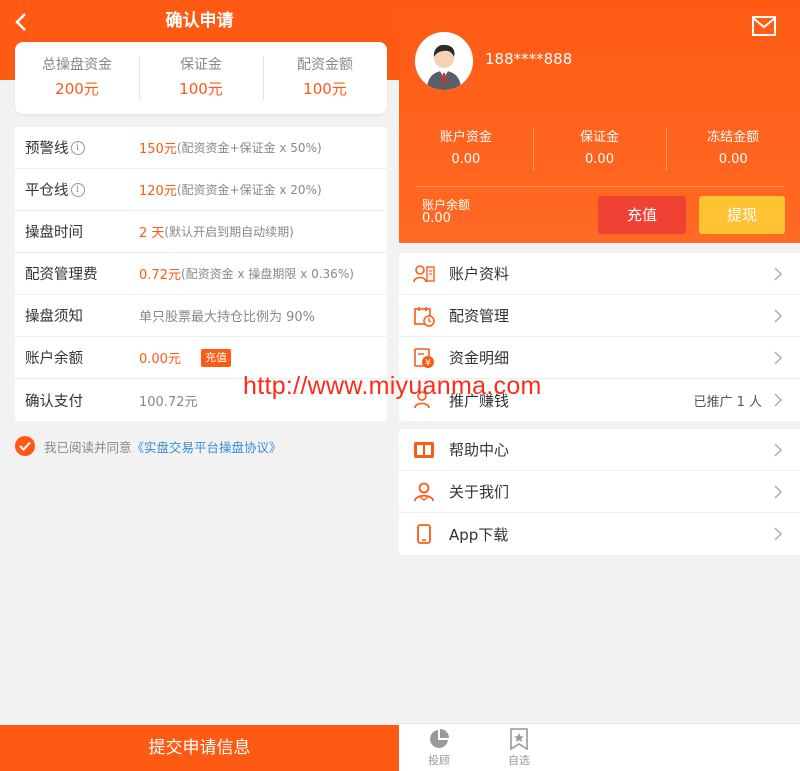  I want to click on account-stats: 账户资金 0.00 保证金 0.00 冻结金额 0.00, so click(599, 150).